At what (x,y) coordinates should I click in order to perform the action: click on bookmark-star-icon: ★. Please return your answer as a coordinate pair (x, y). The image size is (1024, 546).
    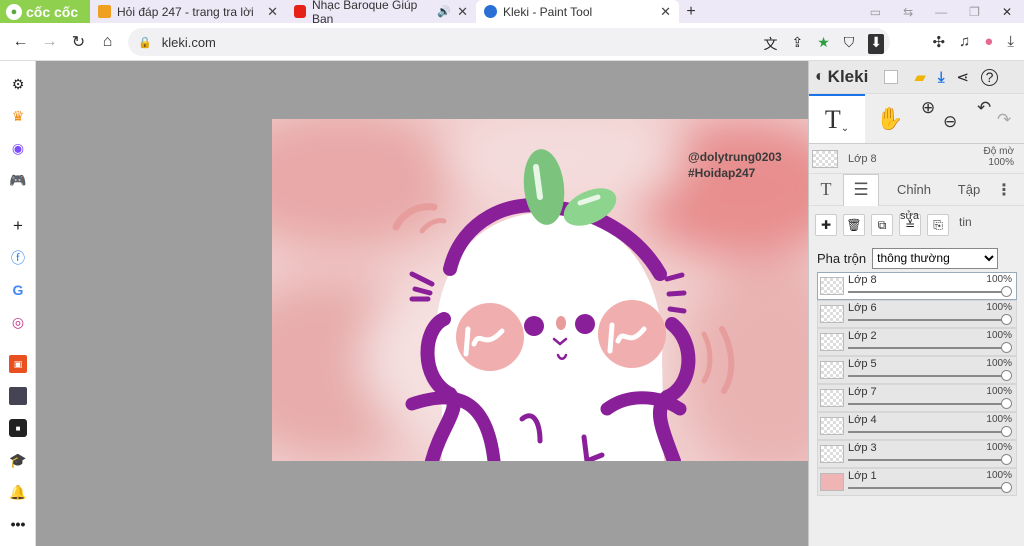
    Looking at the image, I should click on (823, 44).